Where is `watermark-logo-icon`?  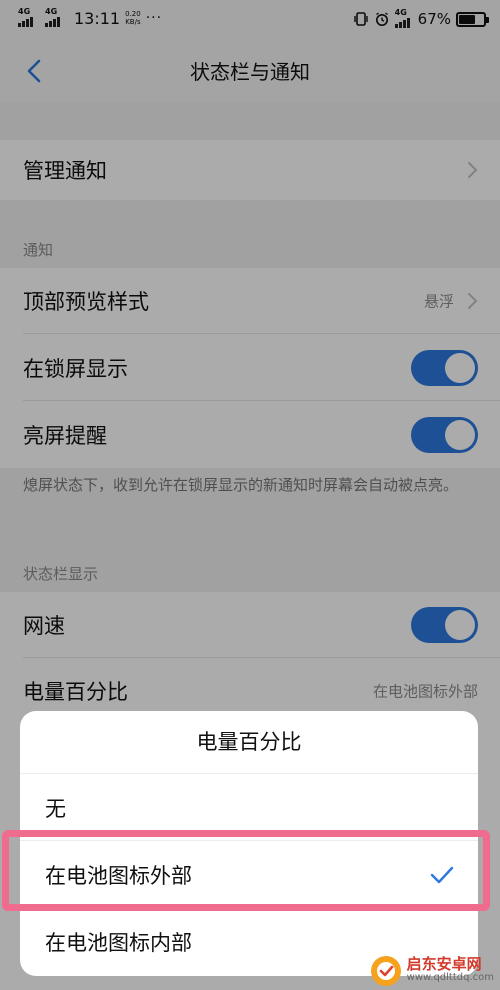 watermark-logo-icon is located at coordinates (385, 971).